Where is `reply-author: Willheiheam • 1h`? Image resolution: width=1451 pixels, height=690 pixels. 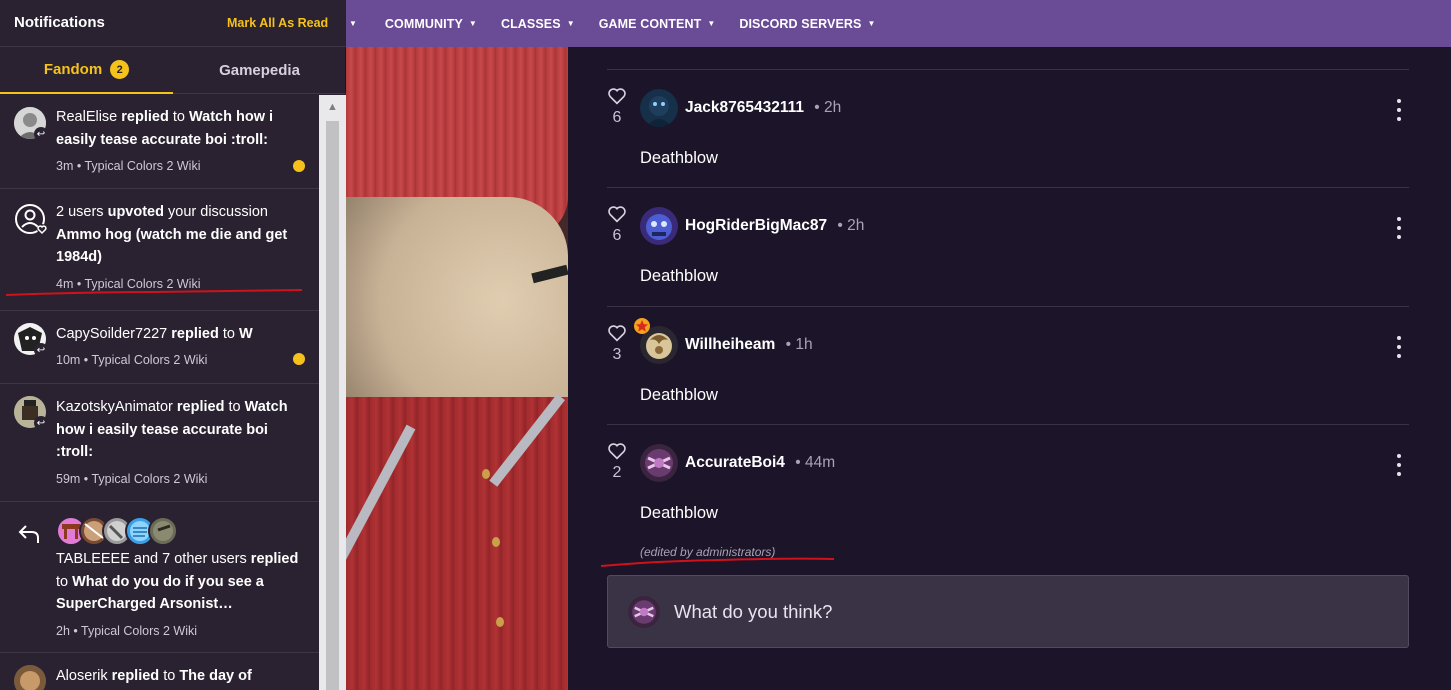 reply-author: Willheiheam • 1h is located at coordinates (749, 345).